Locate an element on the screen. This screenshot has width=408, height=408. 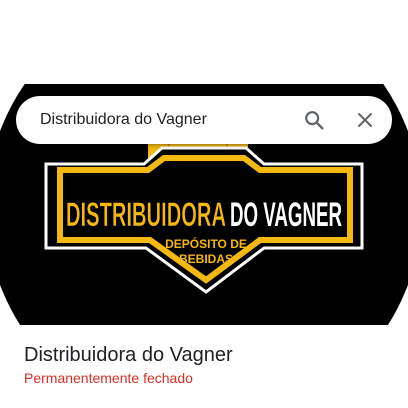
clear-search-button is located at coordinates (365, 120).